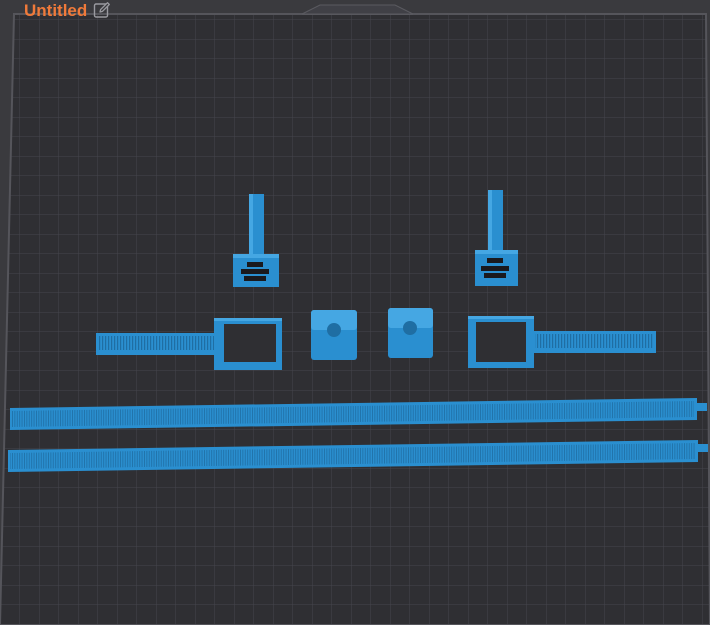  What do you see at coordinates (410, 333) in the screenshot?
I see `model-center-block-right` at bounding box center [410, 333].